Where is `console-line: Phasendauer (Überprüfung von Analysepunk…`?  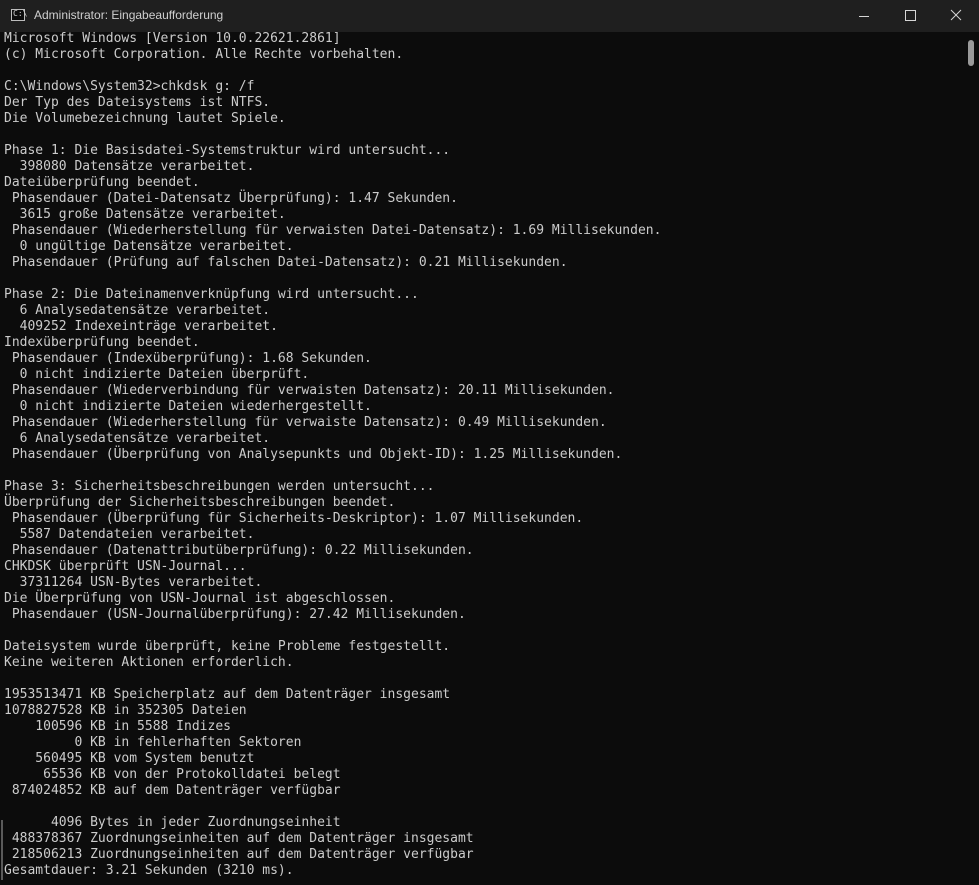
console-line: Phasendauer (Überprüfung von Analysepunk… is located at coordinates (313, 454).